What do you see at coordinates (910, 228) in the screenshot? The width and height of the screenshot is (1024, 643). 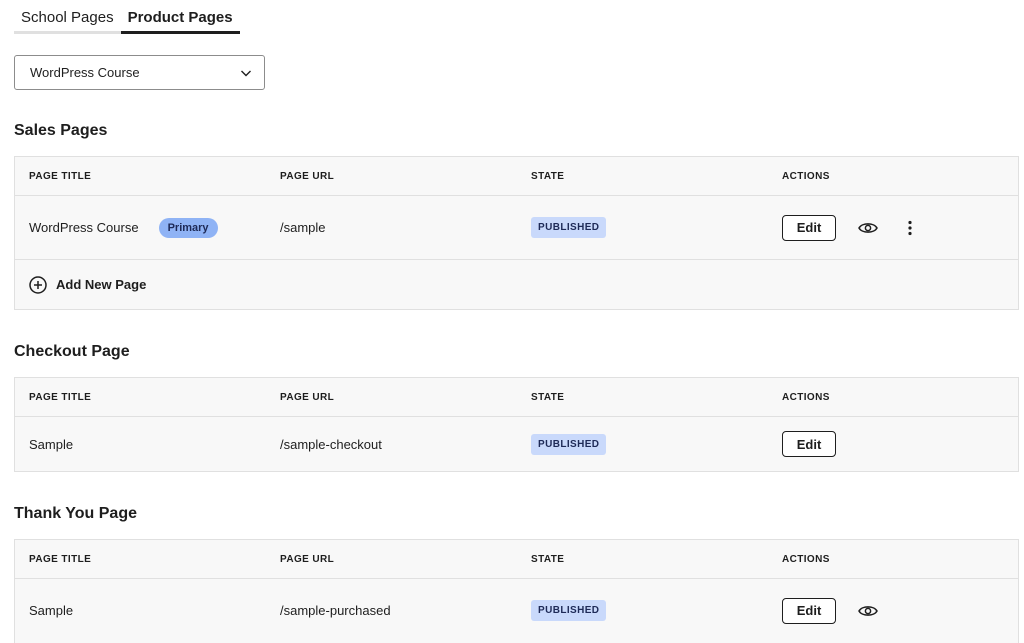 I see `more-vertical-icon` at bounding box center [910, 228].